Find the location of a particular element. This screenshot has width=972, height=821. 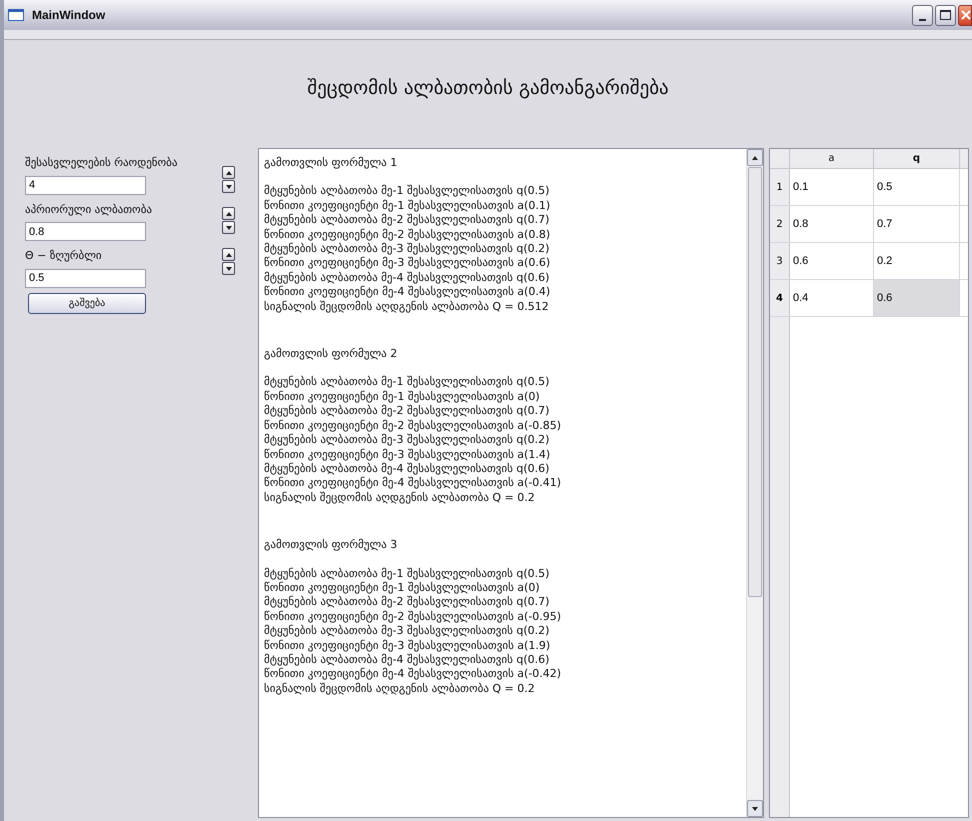

page-heading: შეცდომის ალბათობის გამოანგარიშება is located at coordinates (488, 88).